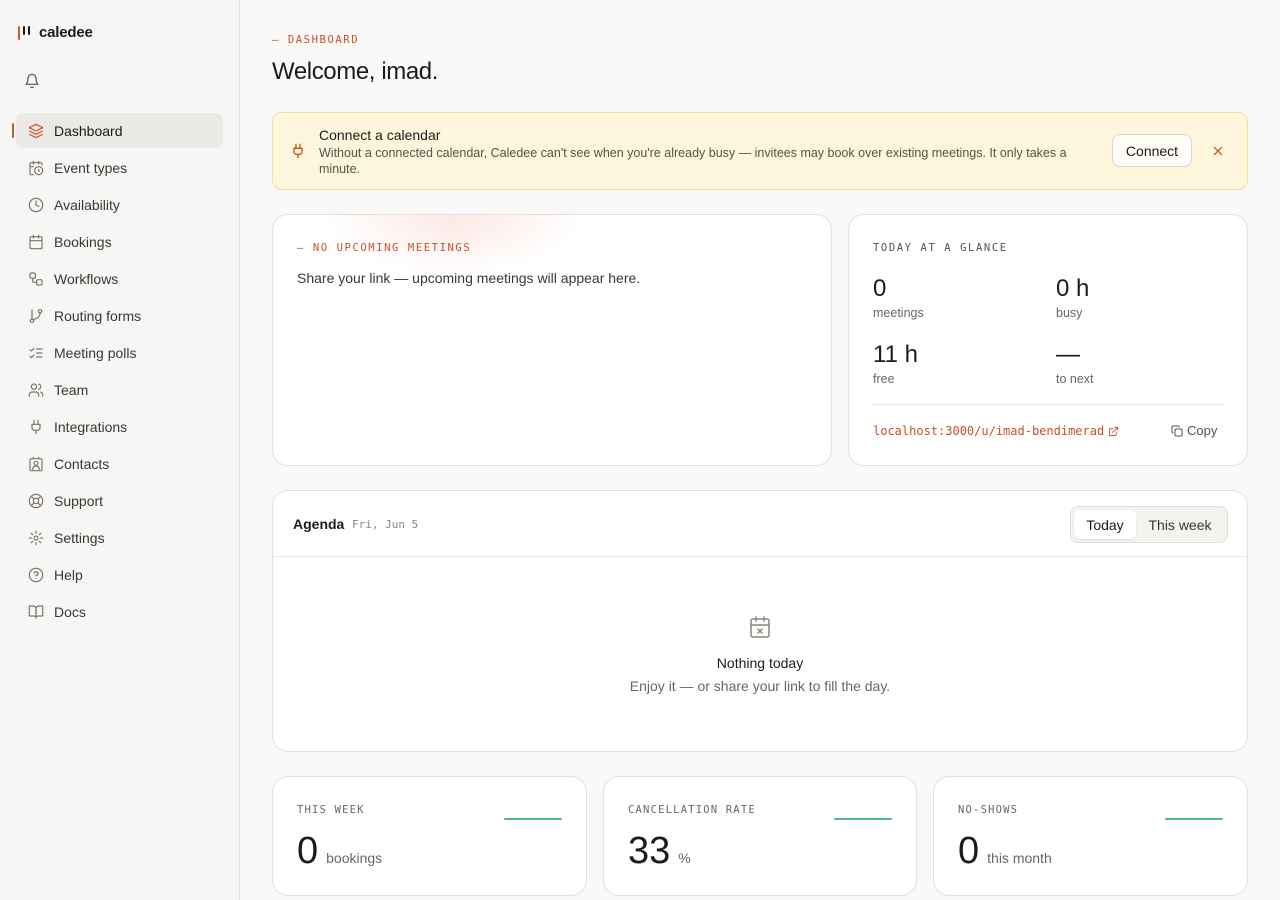  I want to click on sidebar-item-event-types: Event types, so click(119, 167).